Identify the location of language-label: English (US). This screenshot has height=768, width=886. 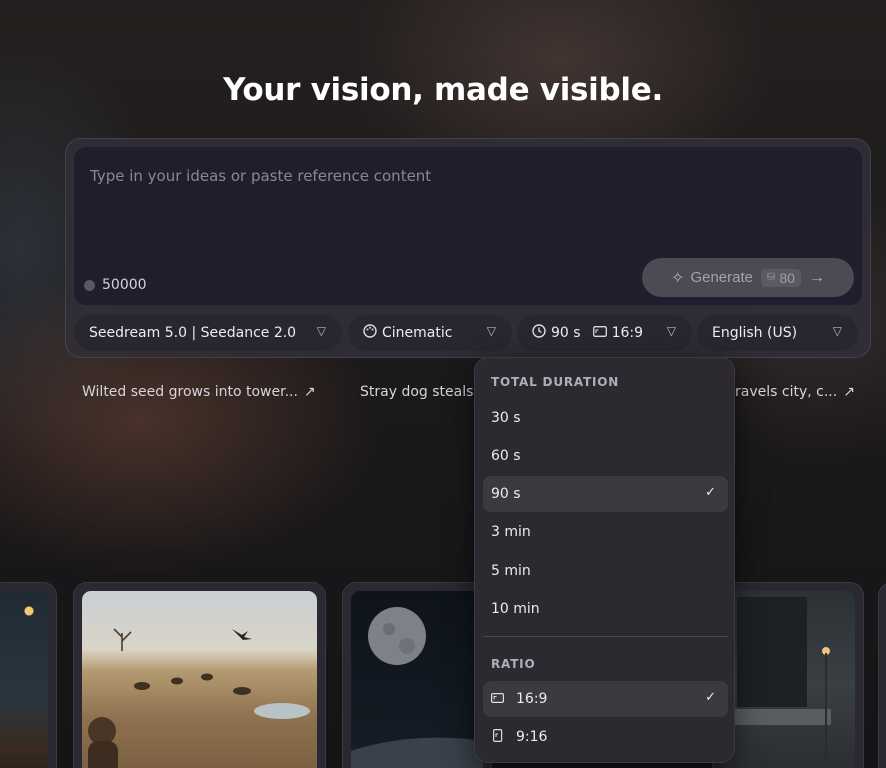
(755, 333).